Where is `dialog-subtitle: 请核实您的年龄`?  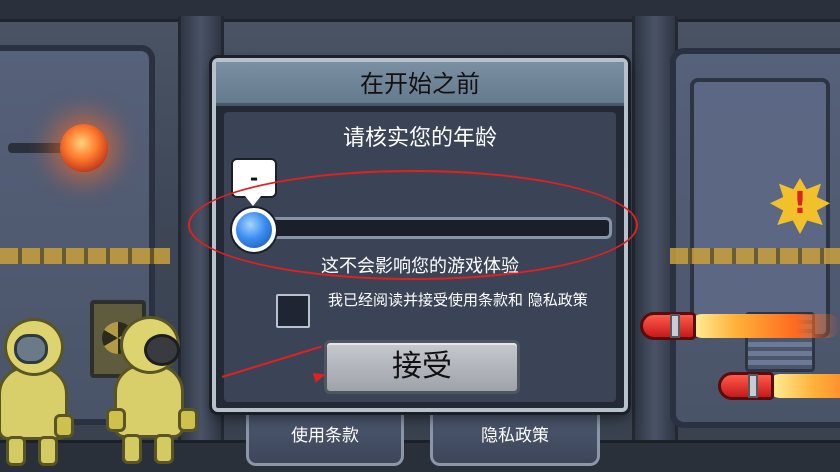
dialog-subtitle: 请核实您的年龄 is located at coordinates (419, 138).